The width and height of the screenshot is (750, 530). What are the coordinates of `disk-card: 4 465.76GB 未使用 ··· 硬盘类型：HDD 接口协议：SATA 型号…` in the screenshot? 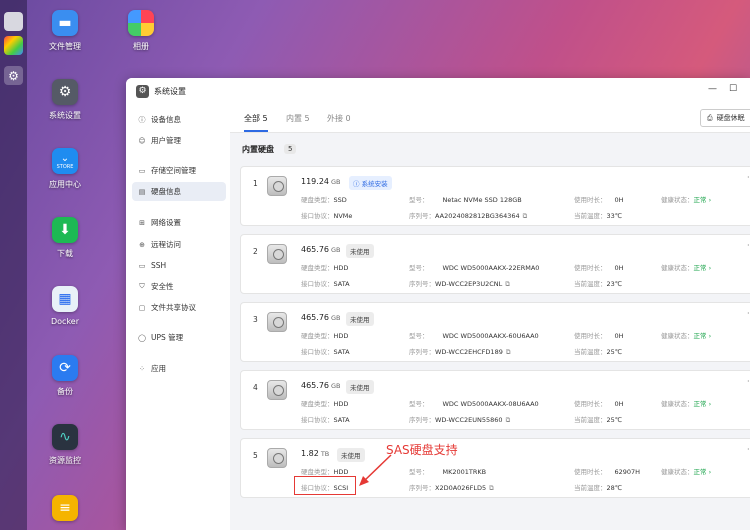 It's located at (495, 400).